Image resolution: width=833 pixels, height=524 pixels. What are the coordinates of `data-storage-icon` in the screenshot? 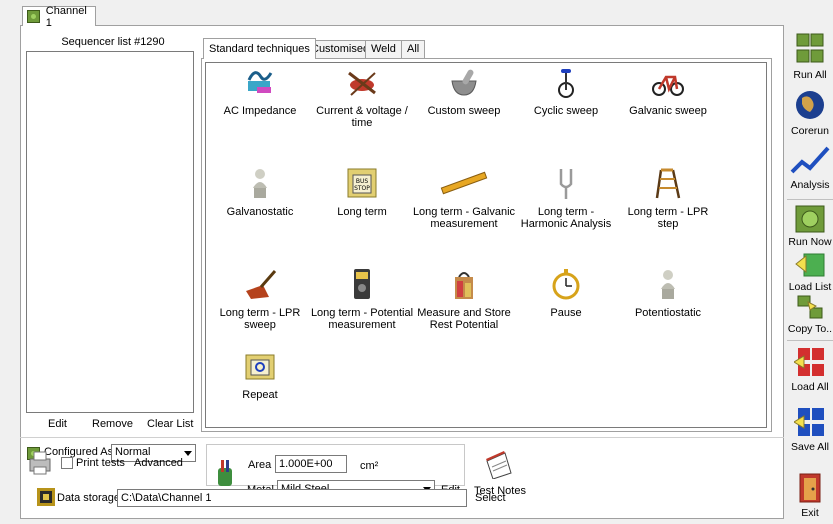 It's located at (46, 497).